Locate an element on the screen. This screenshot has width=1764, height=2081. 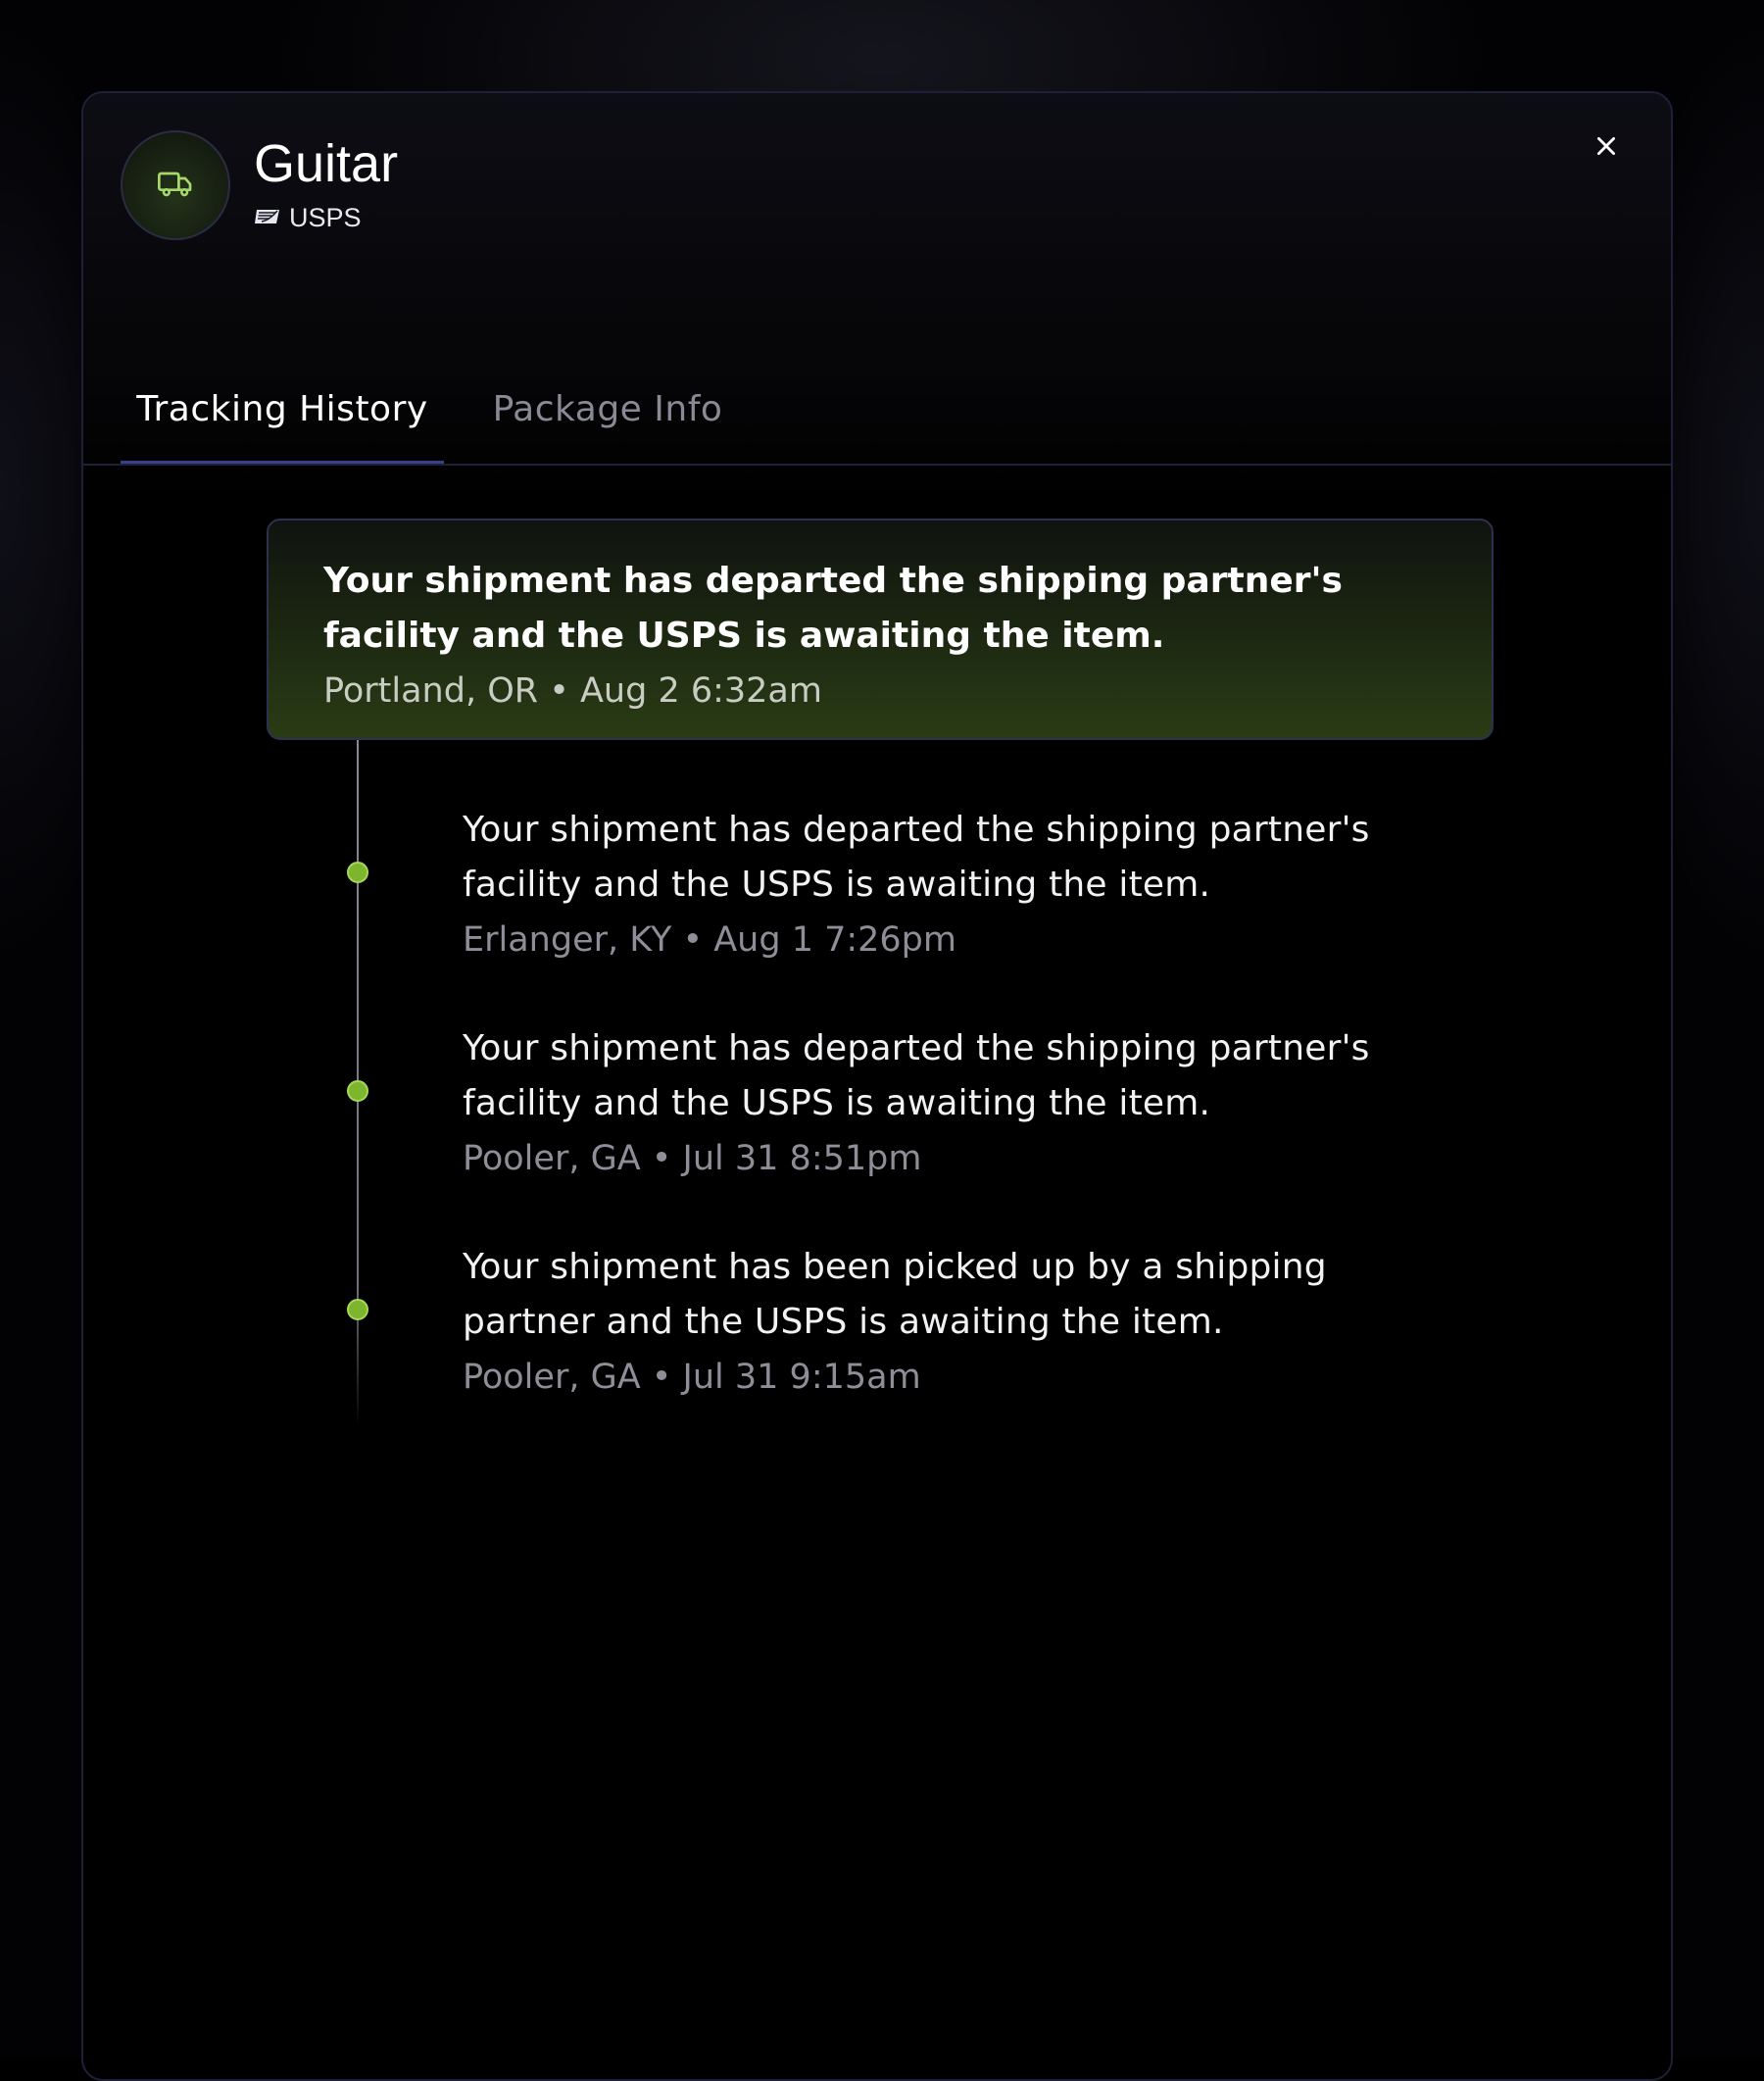
package-avatar is located at coordinates (175, 185).